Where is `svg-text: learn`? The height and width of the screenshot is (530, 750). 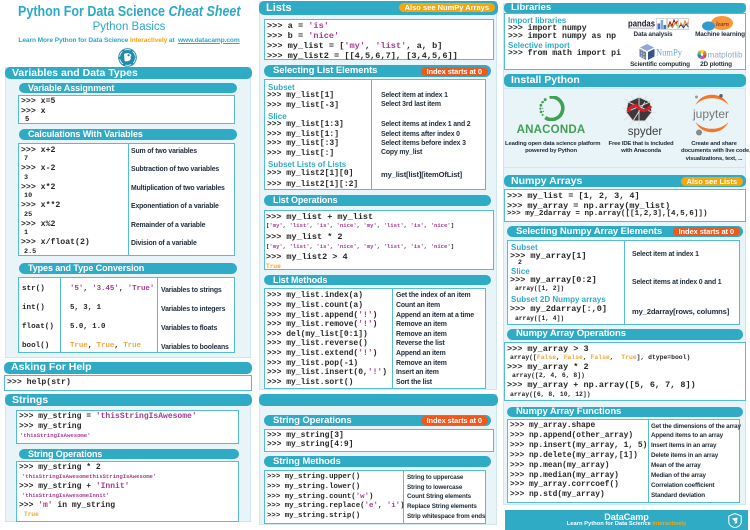
svg-text: learn is located at coordinates (723, 25).